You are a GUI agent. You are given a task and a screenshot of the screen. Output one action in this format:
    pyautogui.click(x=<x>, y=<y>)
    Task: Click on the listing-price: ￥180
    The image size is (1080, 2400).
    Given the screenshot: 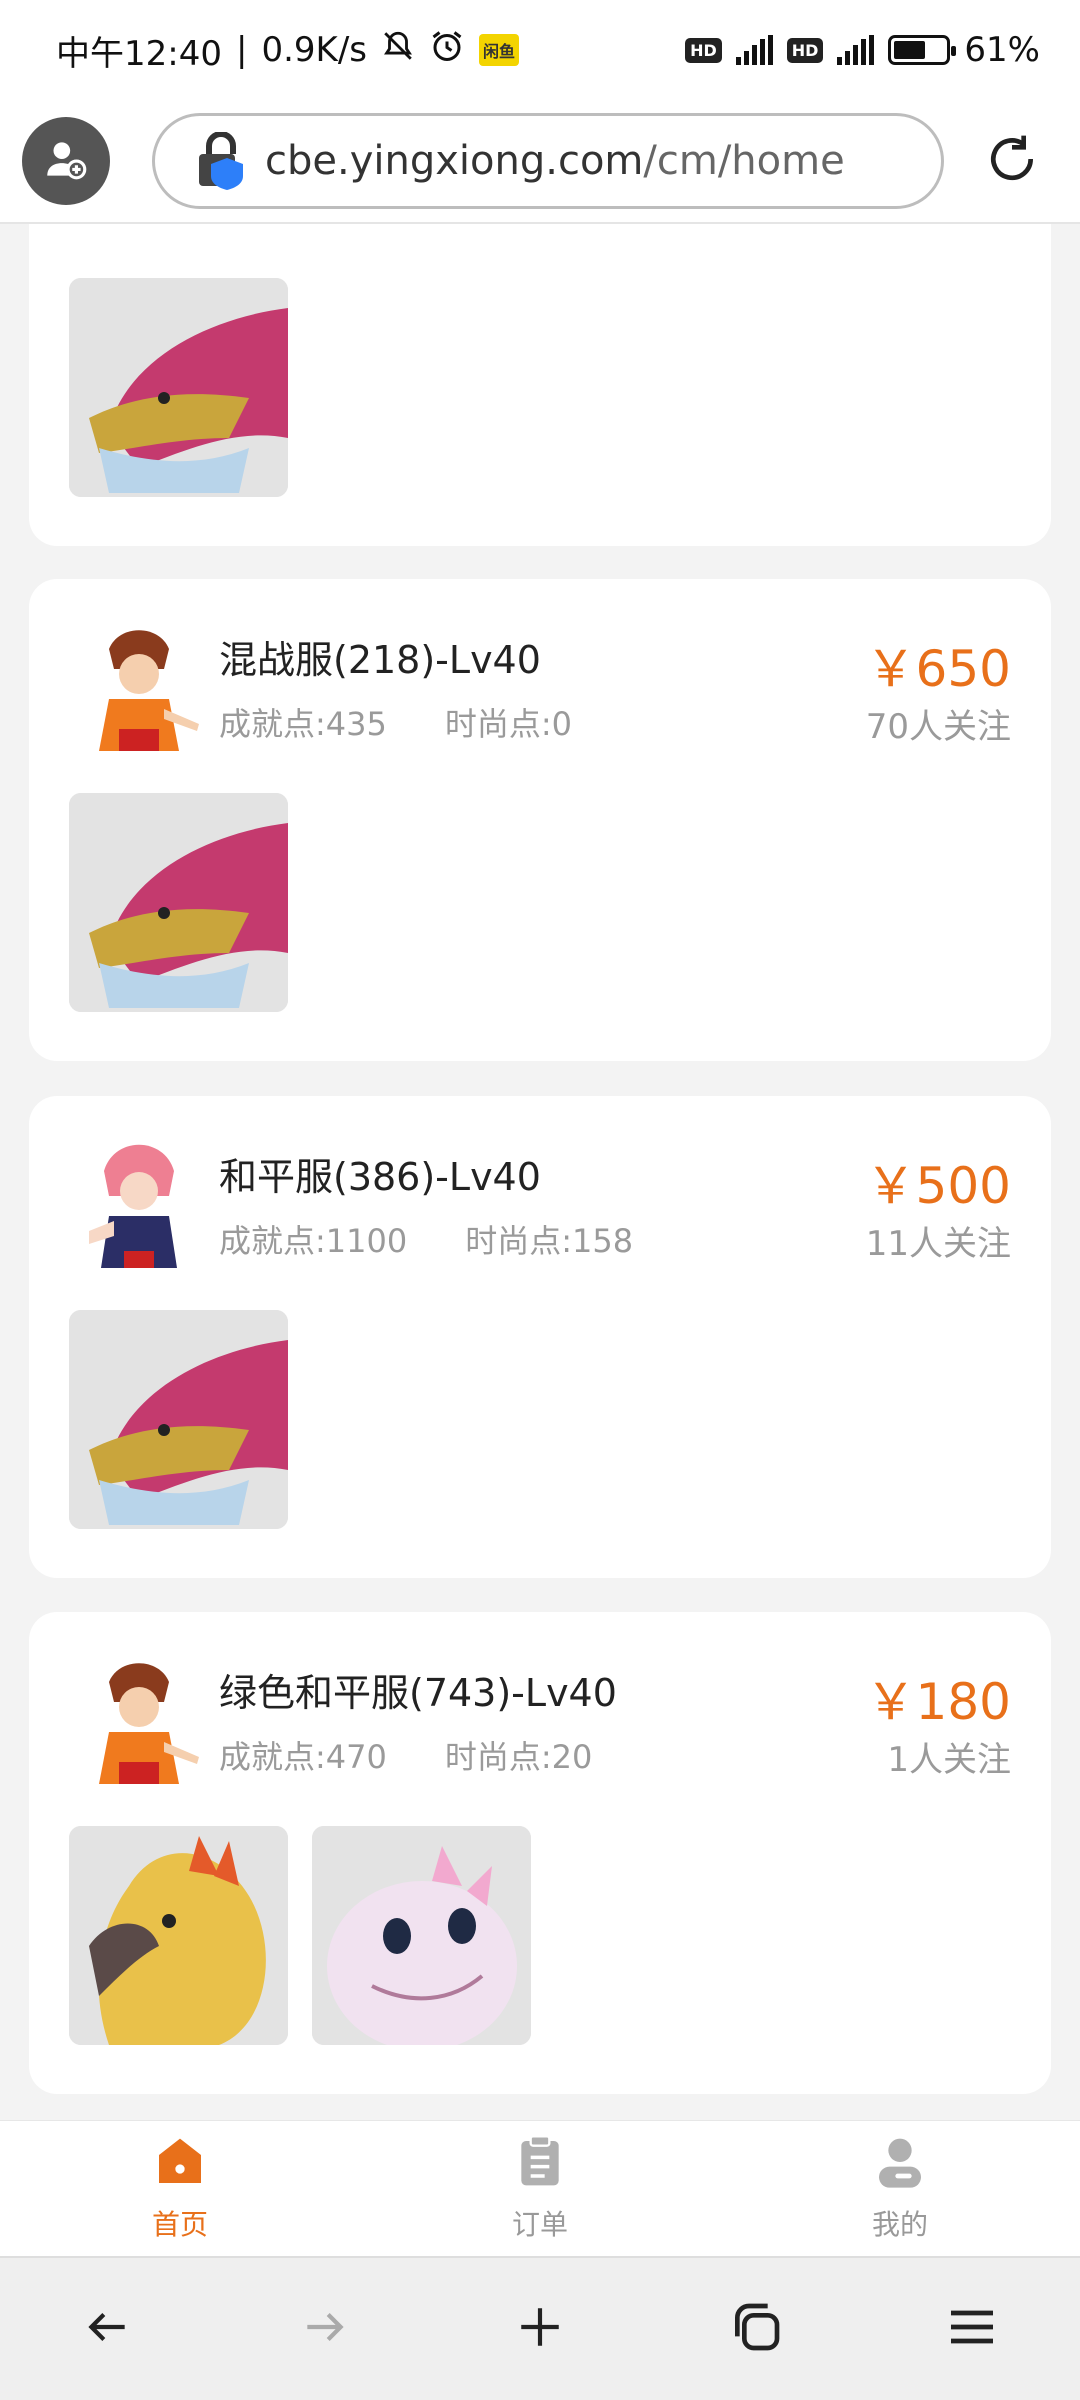 What is the action you would take?
    pyautogui.click(x=938, y=1702)
    